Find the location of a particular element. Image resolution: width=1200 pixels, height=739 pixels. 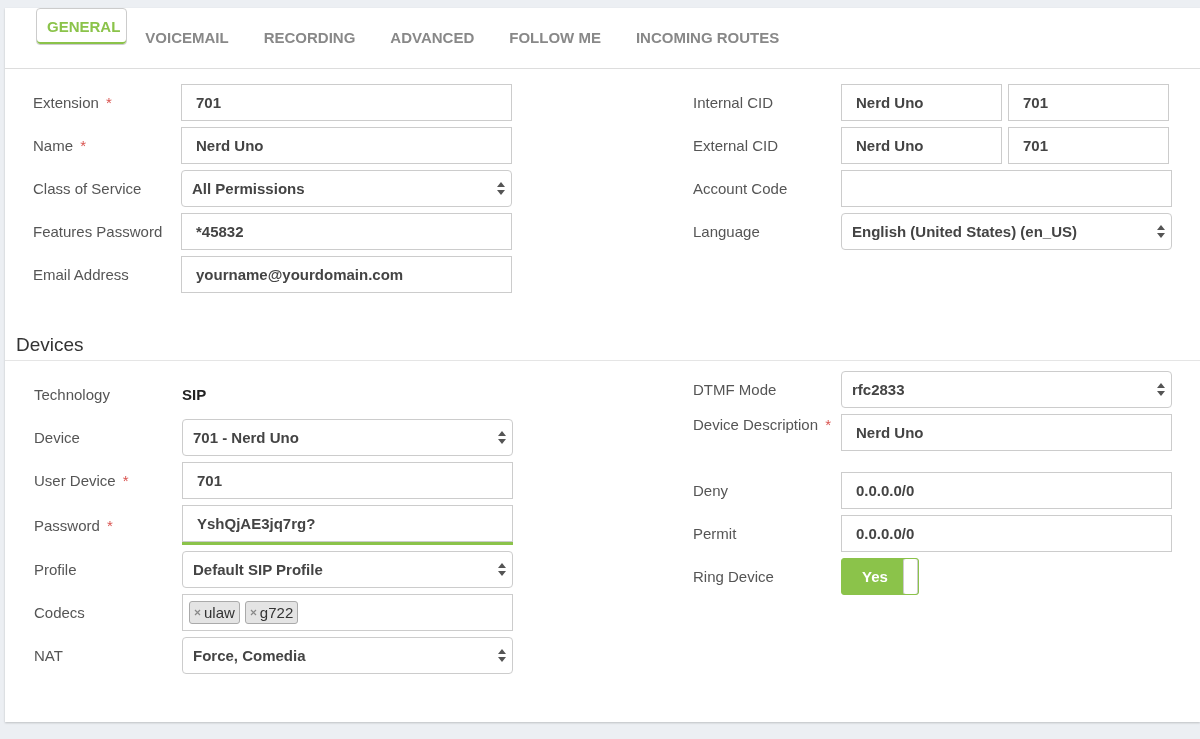

field-label: Ring Device is located at coordinates (733, 576).